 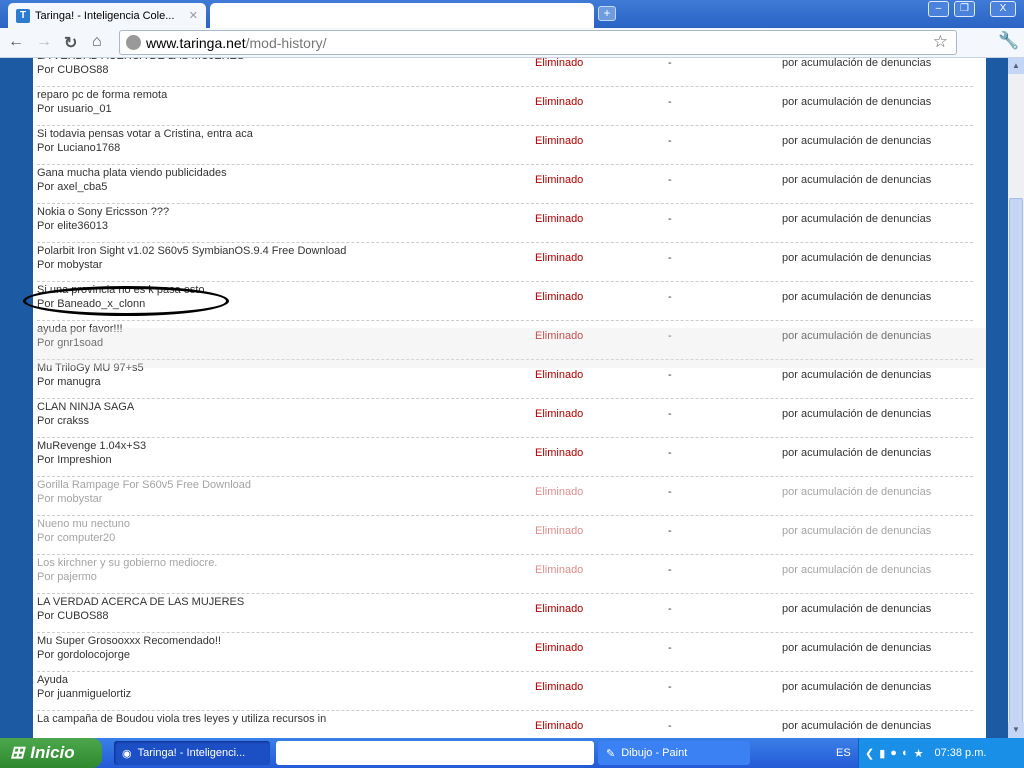 What do you see at coordinates (905, 753) in the screenshot?
I see `messenger-icon: ◐` at bounding box center [905, 753].